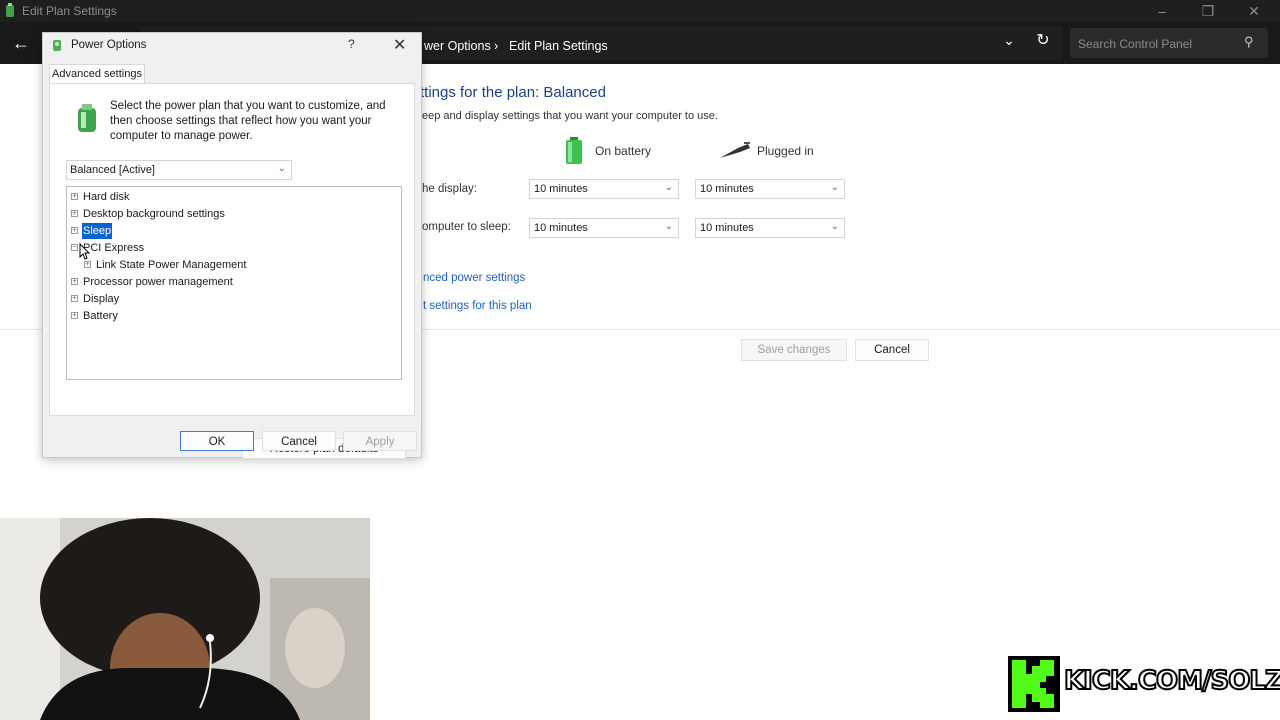  What do you see at coordinates (109, 45) in the screenshot?
I see `dialog-title: Power Options` at bounding box center [109, 45].